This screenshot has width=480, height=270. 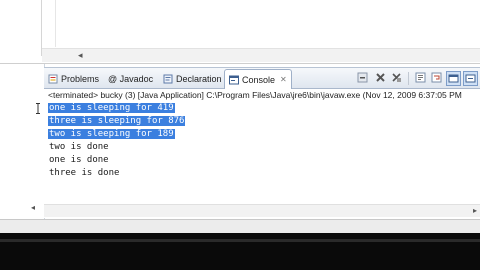 What do you see at coordinates (80, 78) in the screenshot?
I see `tab-label: Problems` at bounding box center [80, 78].